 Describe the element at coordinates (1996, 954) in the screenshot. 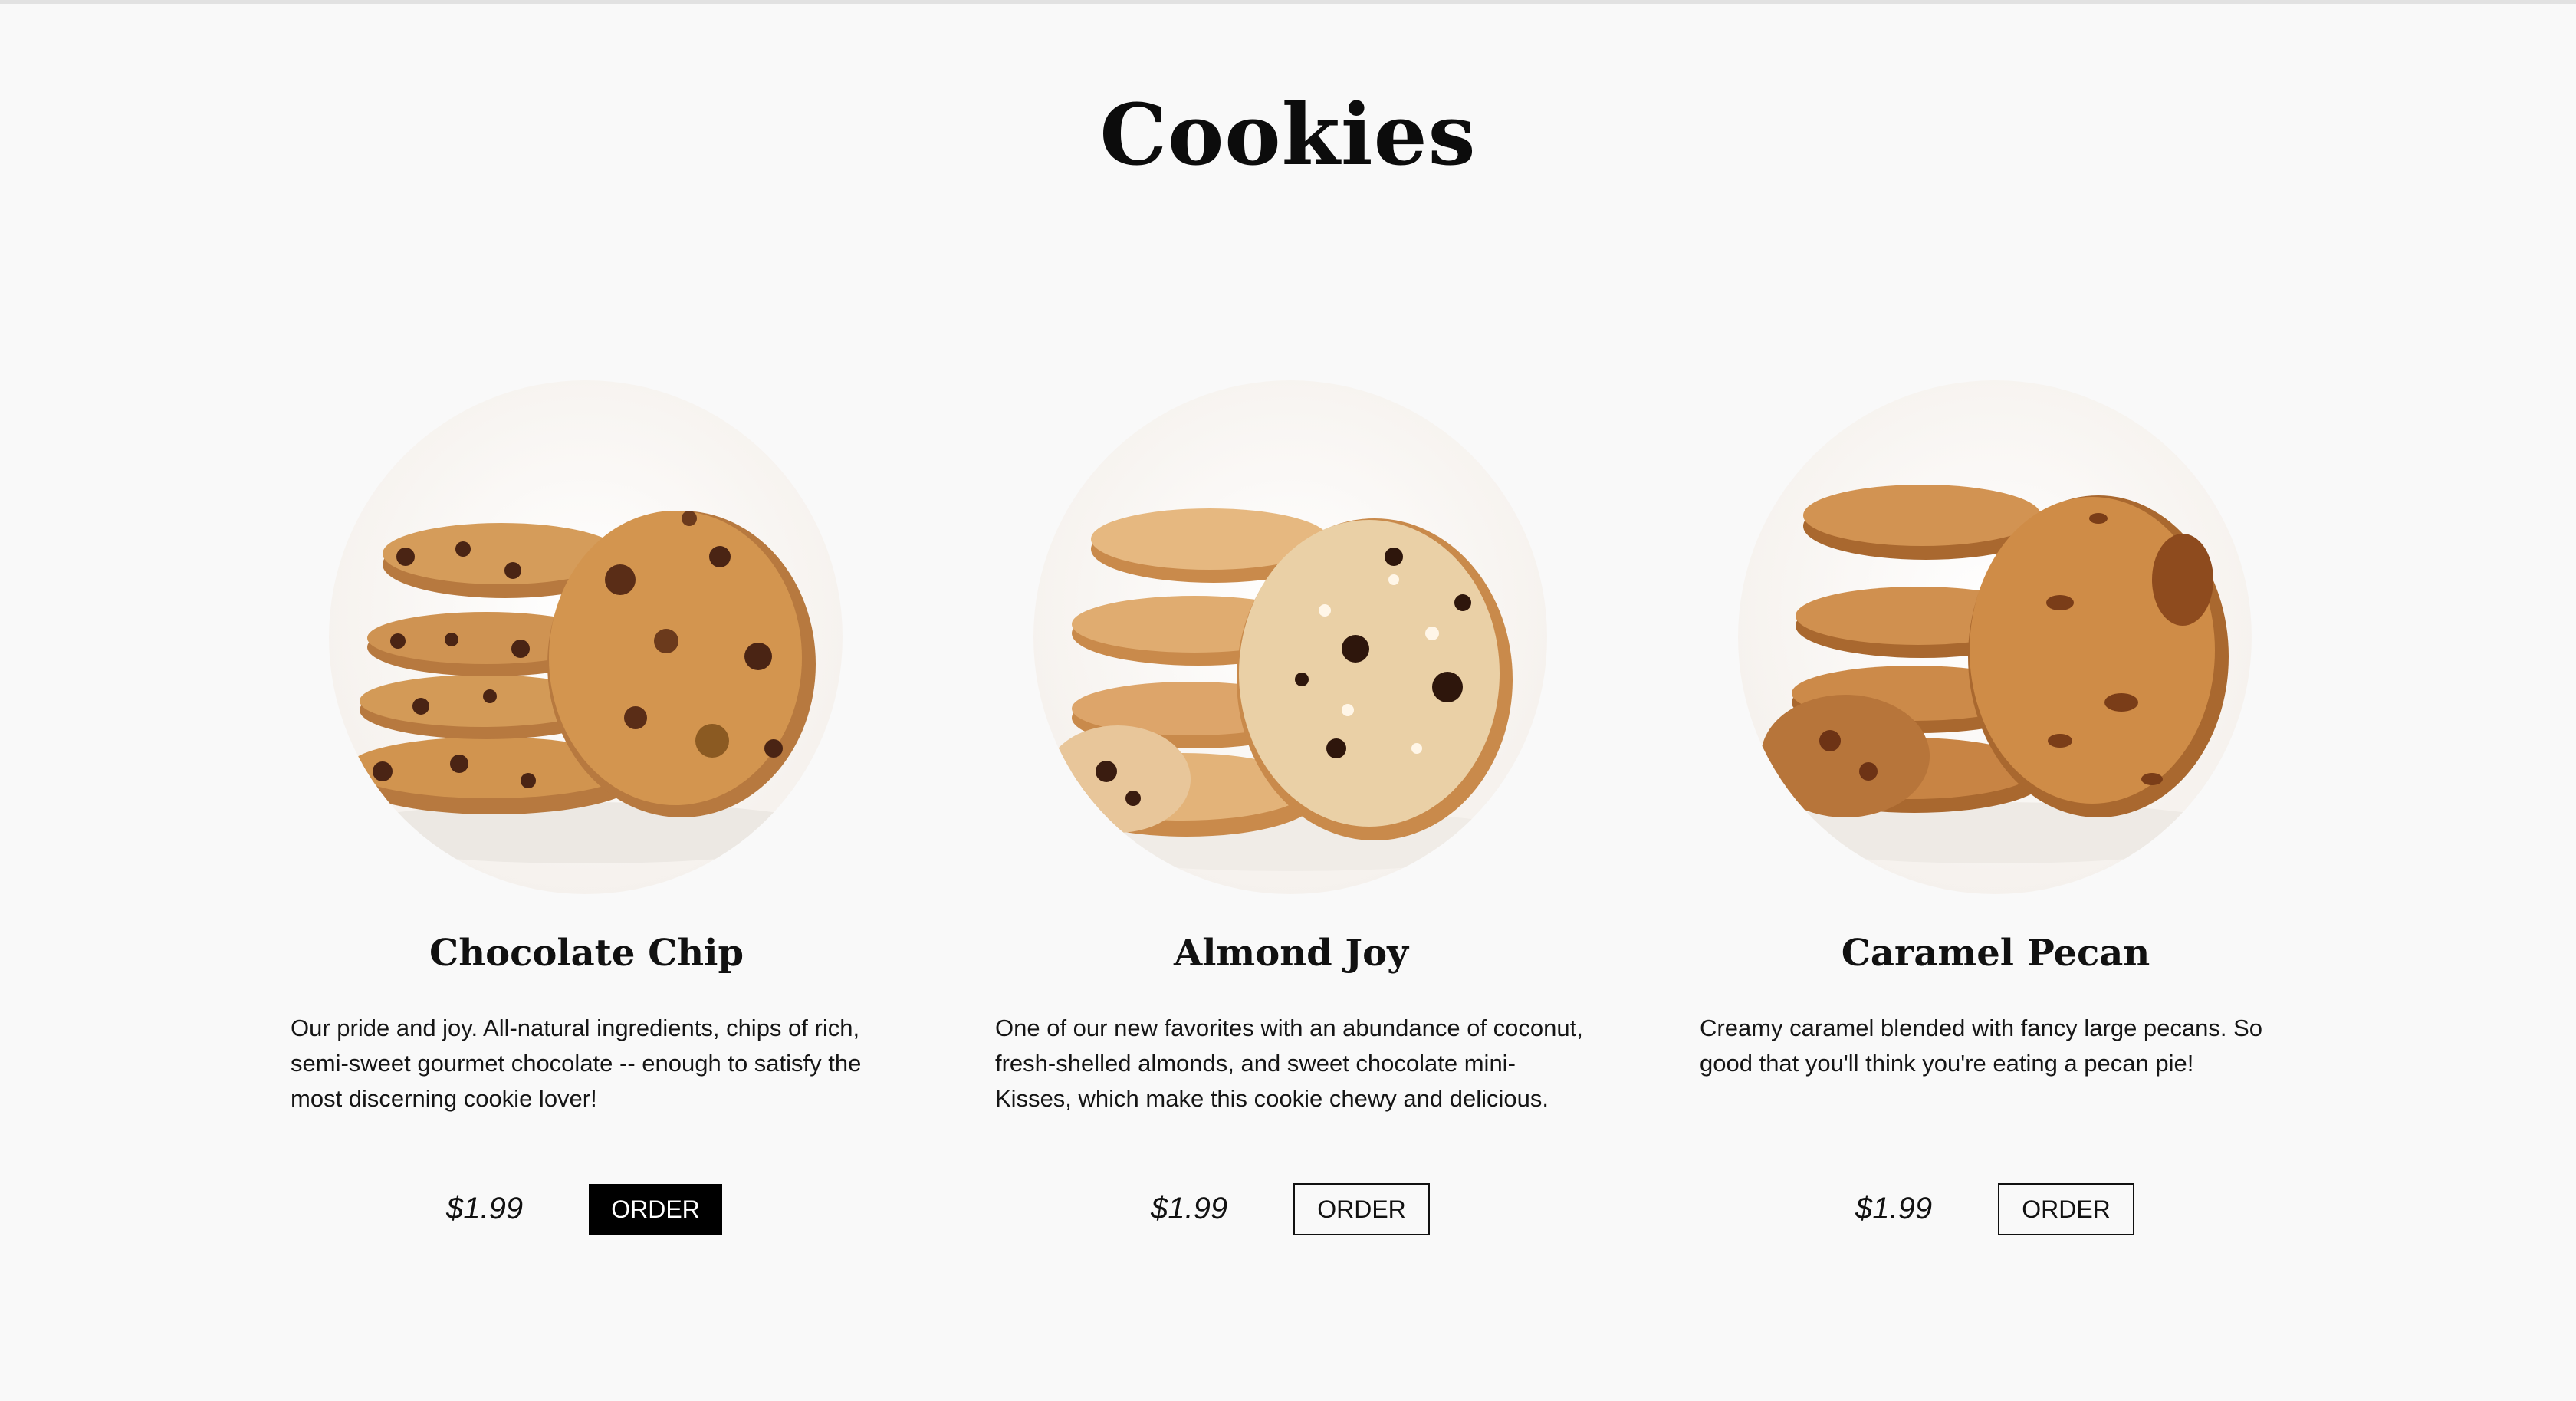

I see `product-name: Caramel Pecan` at that location.